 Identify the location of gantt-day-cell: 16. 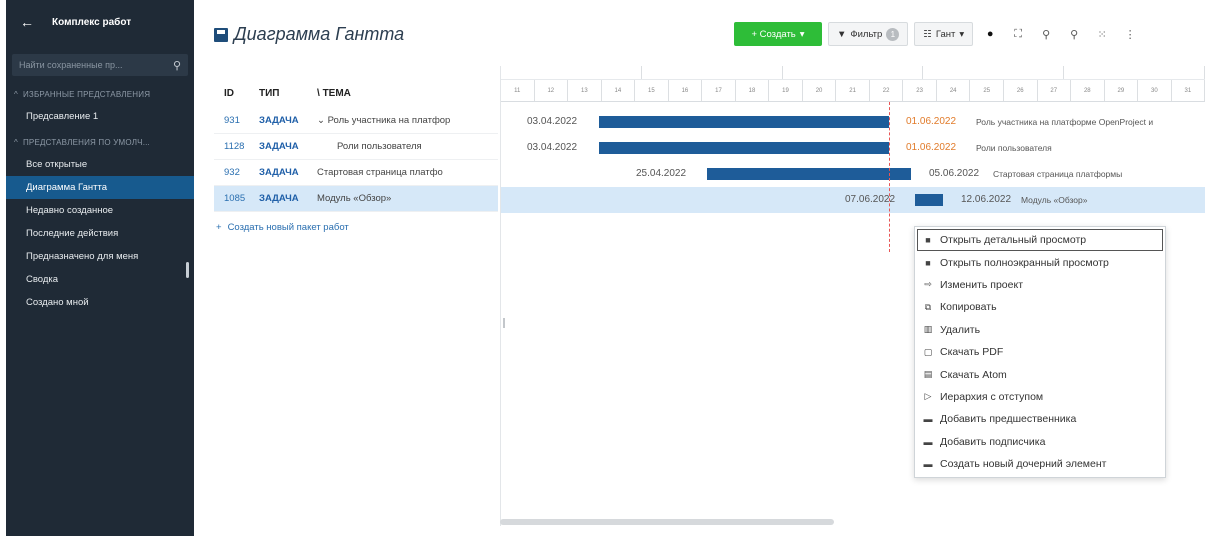
(686, 90).